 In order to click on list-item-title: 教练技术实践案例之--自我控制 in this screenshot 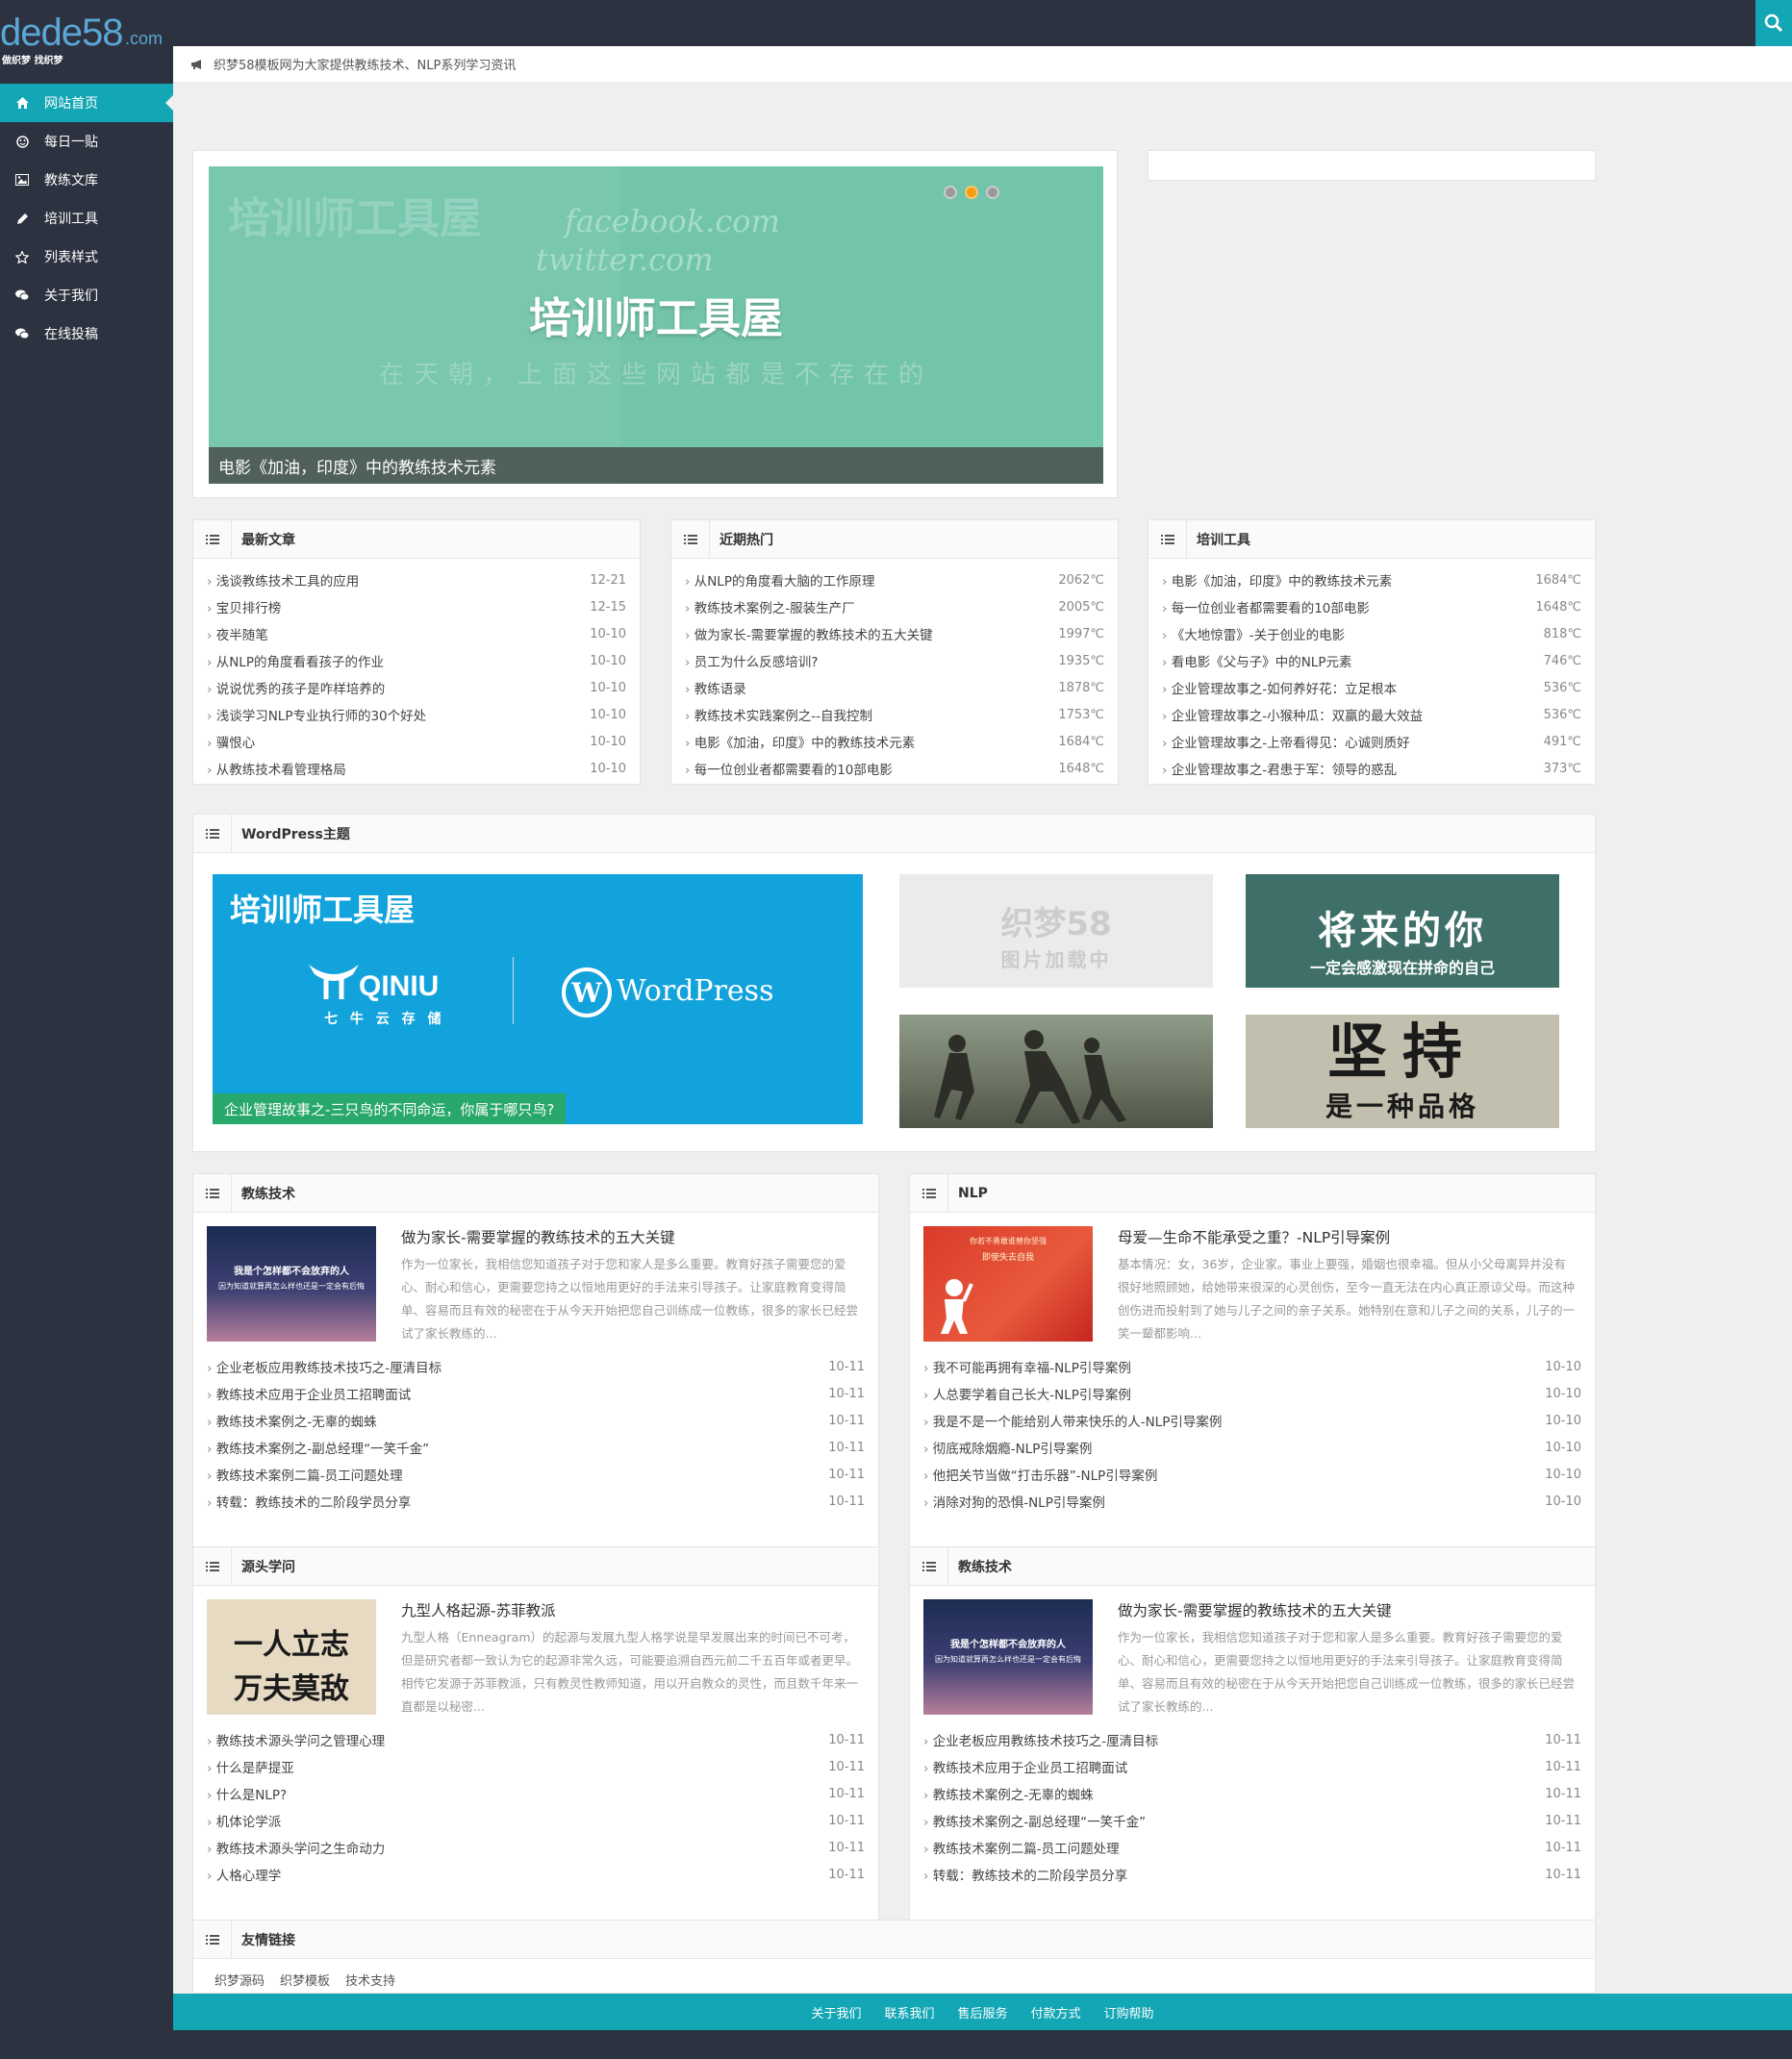, I will do `click(779, 715)`.